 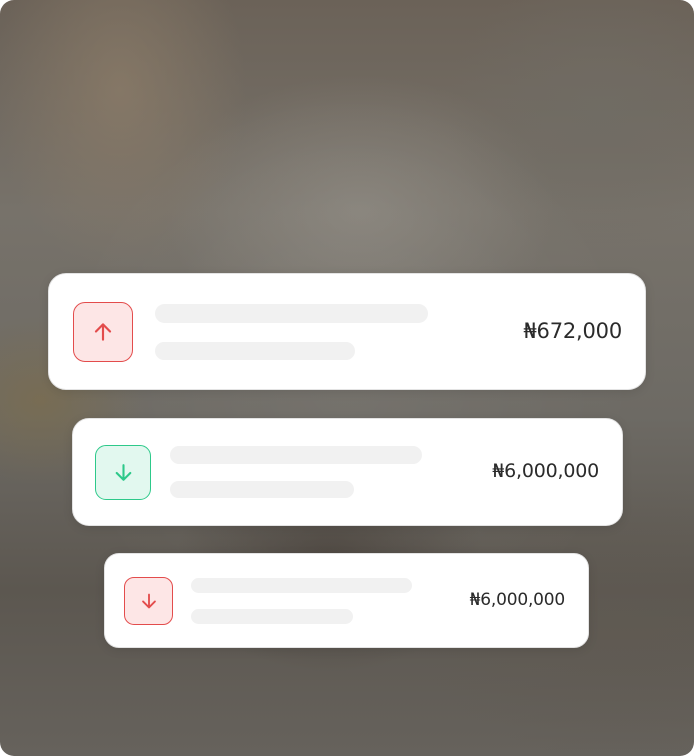 I want to click on transaction-amount: ₦672,000, so click(x=572, y=331).